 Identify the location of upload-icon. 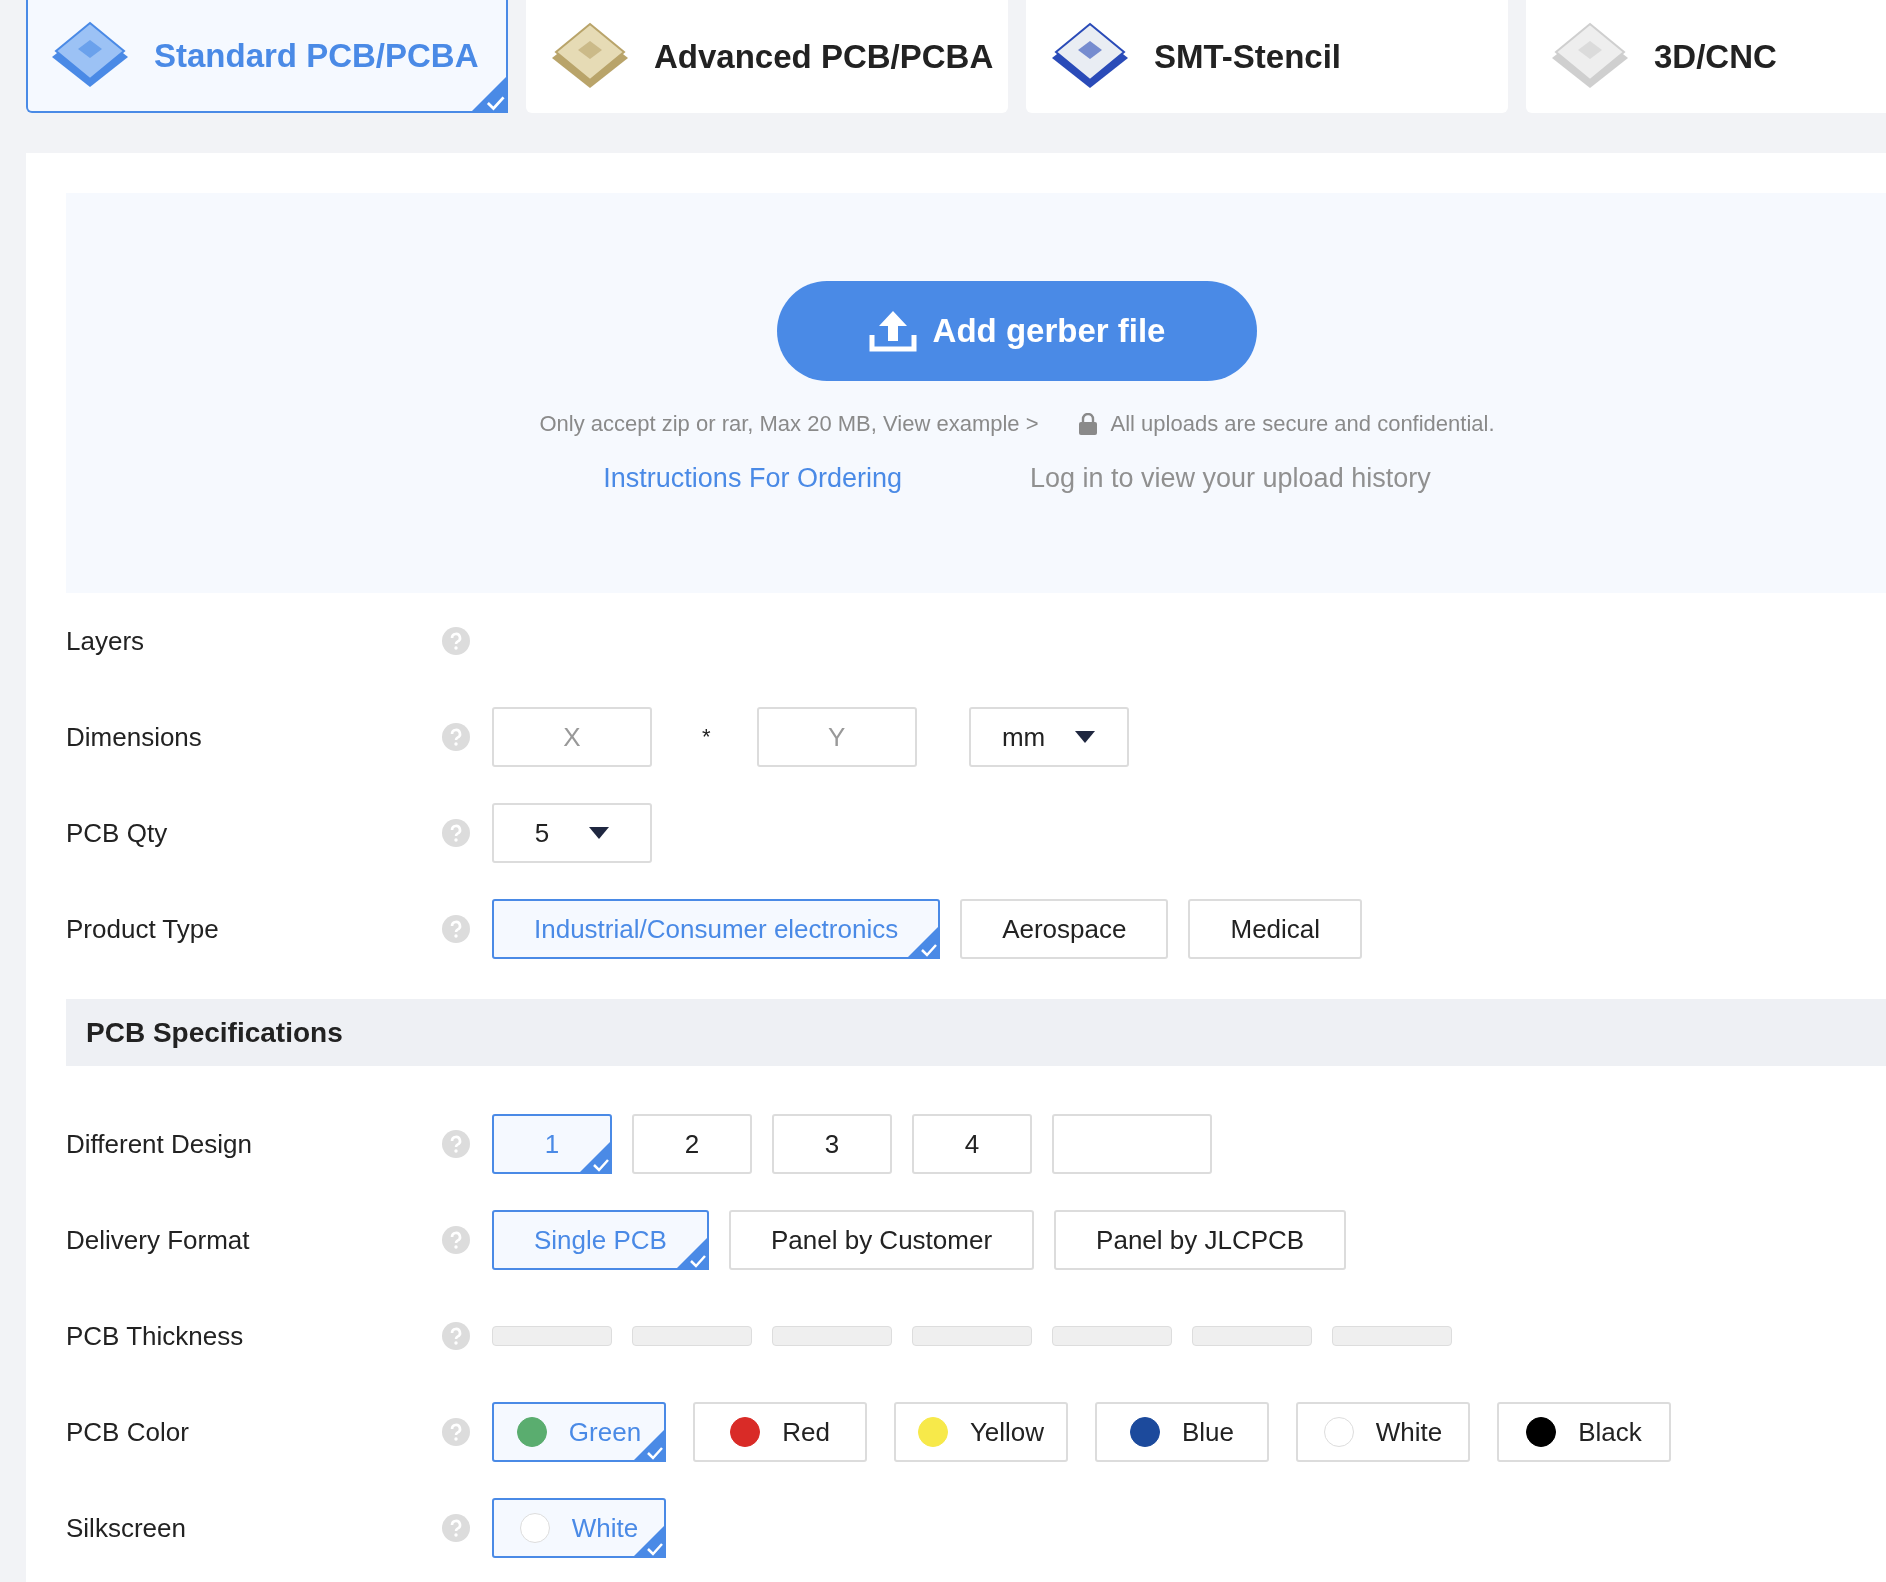
(892, 331).